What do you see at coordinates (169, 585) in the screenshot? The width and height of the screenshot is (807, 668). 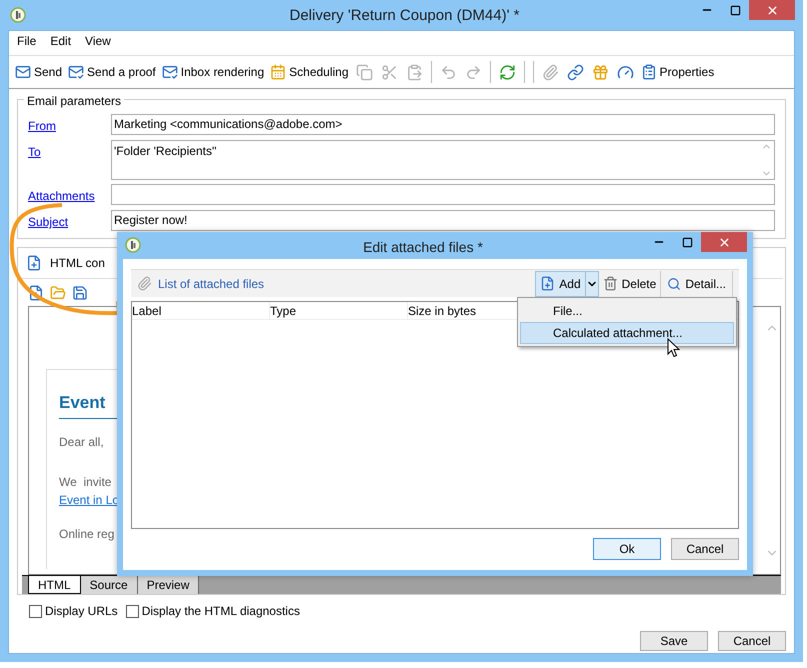 I see `view-tab: Preview` at bounding box center [169, 585].